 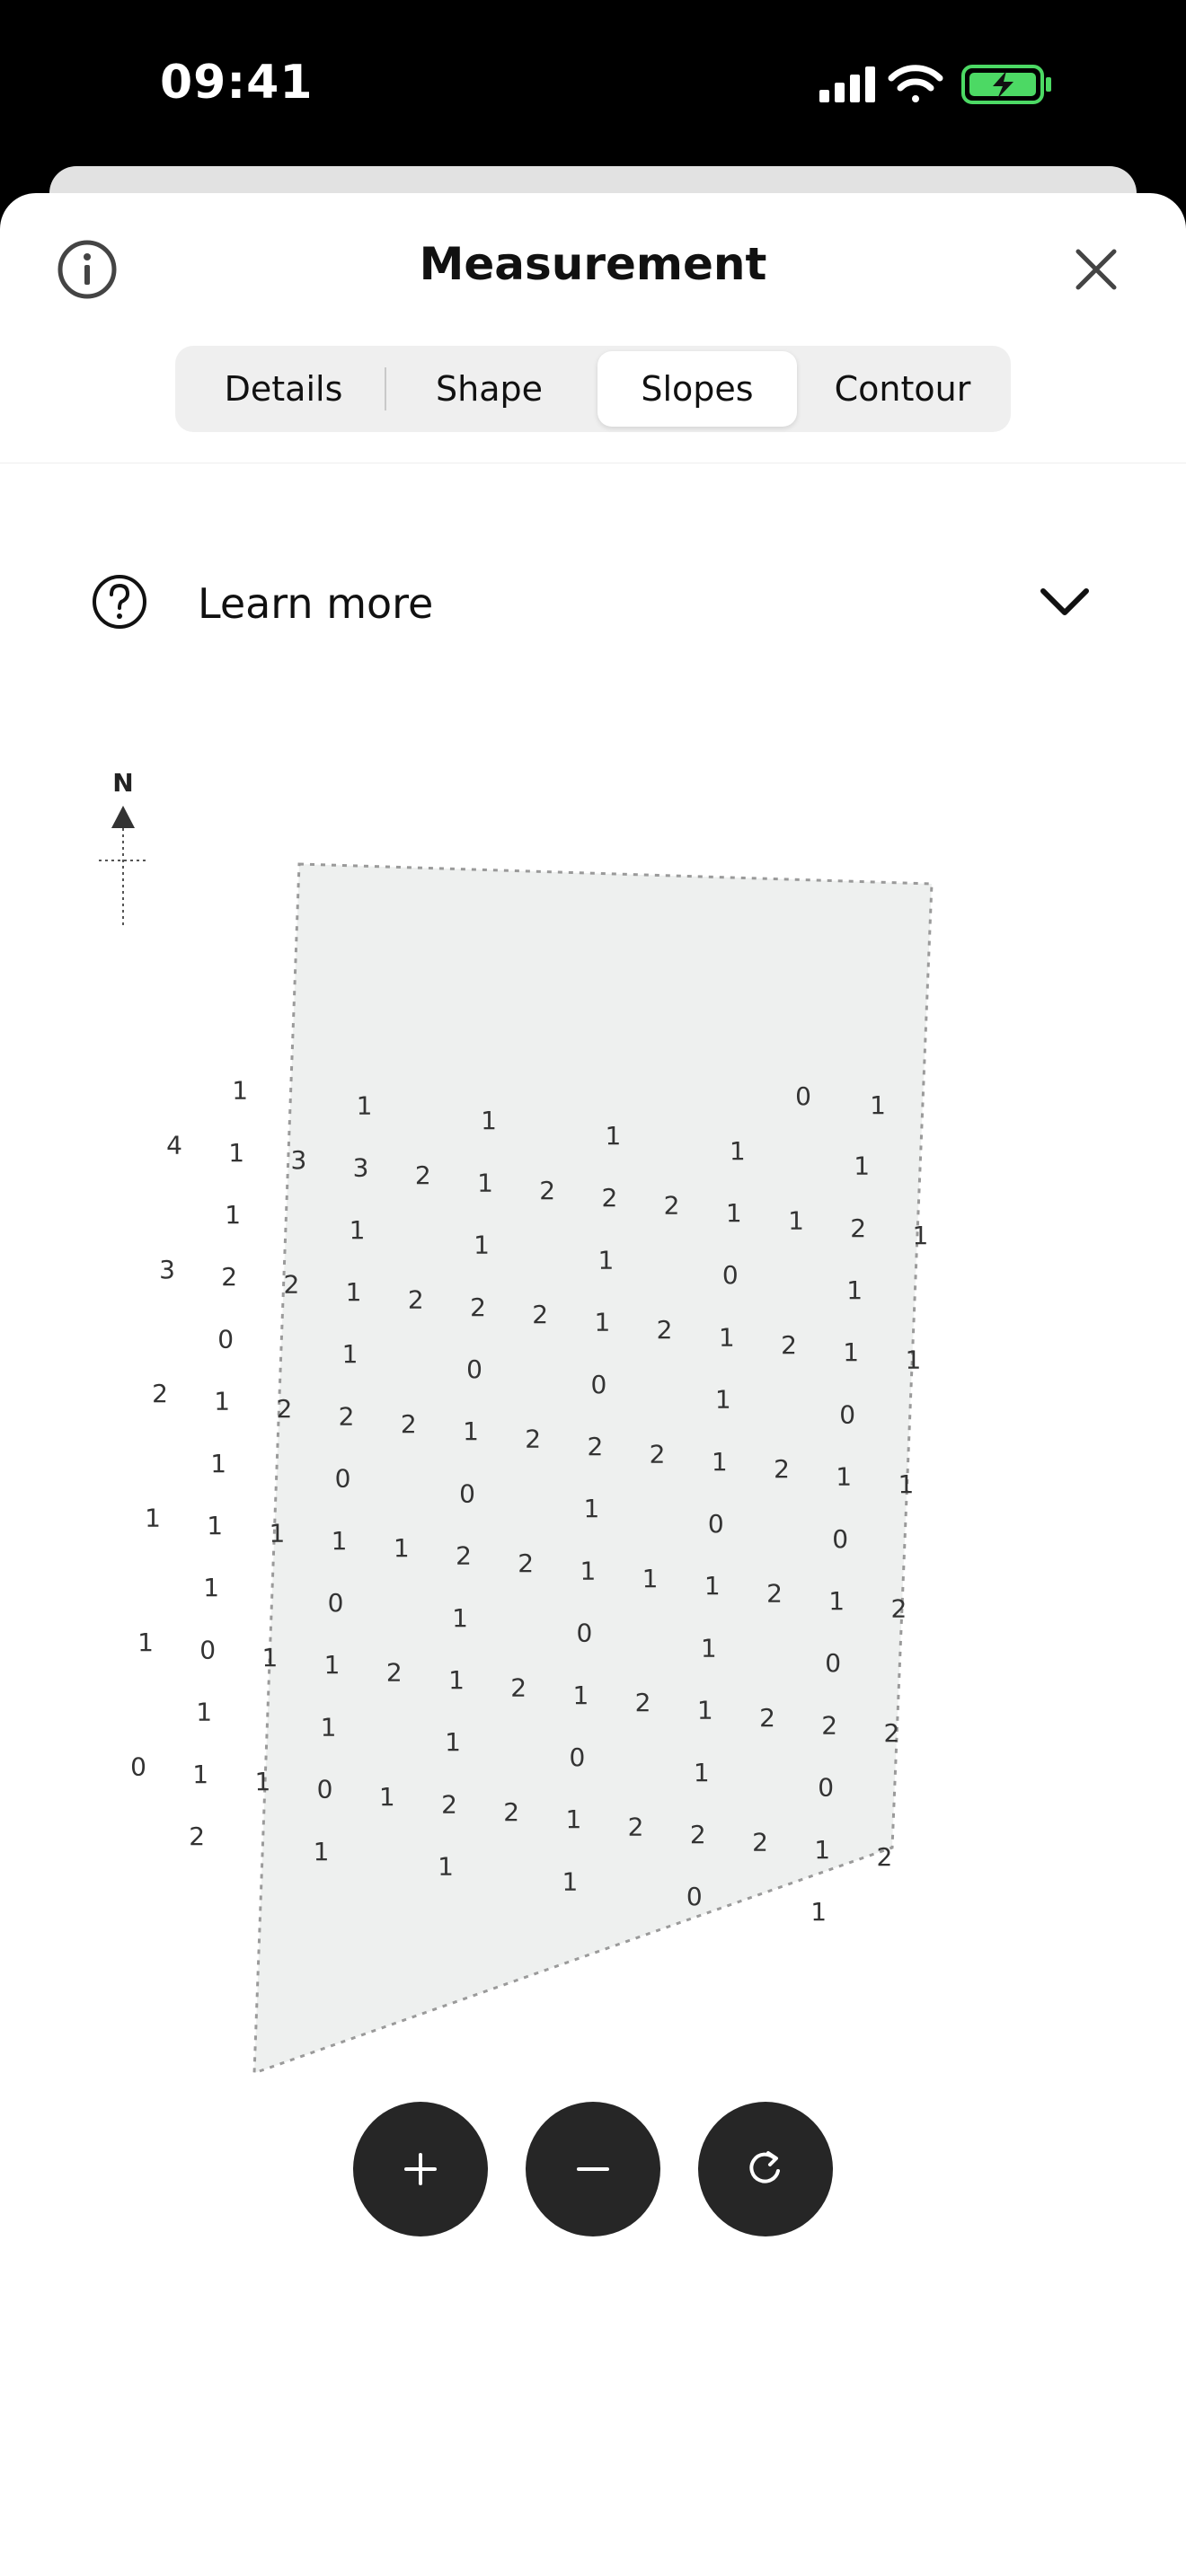 What do you see at coordinates (123, 817) in the screenshot?
I see `north-arrow-icon` at bounding box center [123, 817].